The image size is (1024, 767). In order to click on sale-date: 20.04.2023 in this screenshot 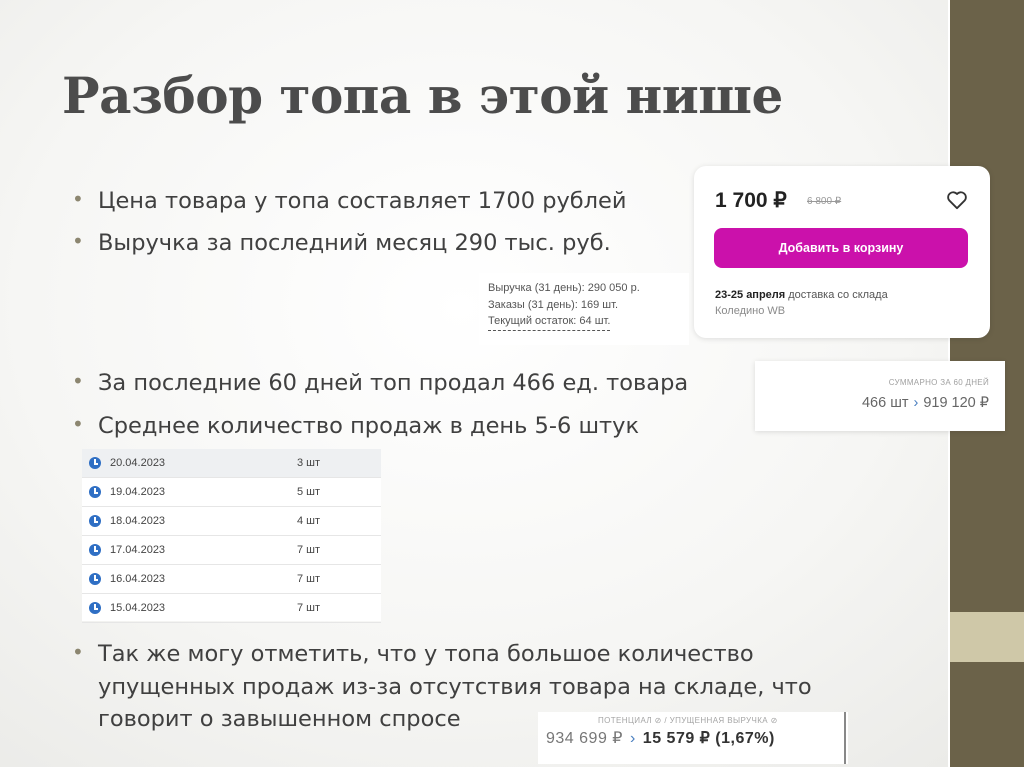, I will do `click(138, 463)`.